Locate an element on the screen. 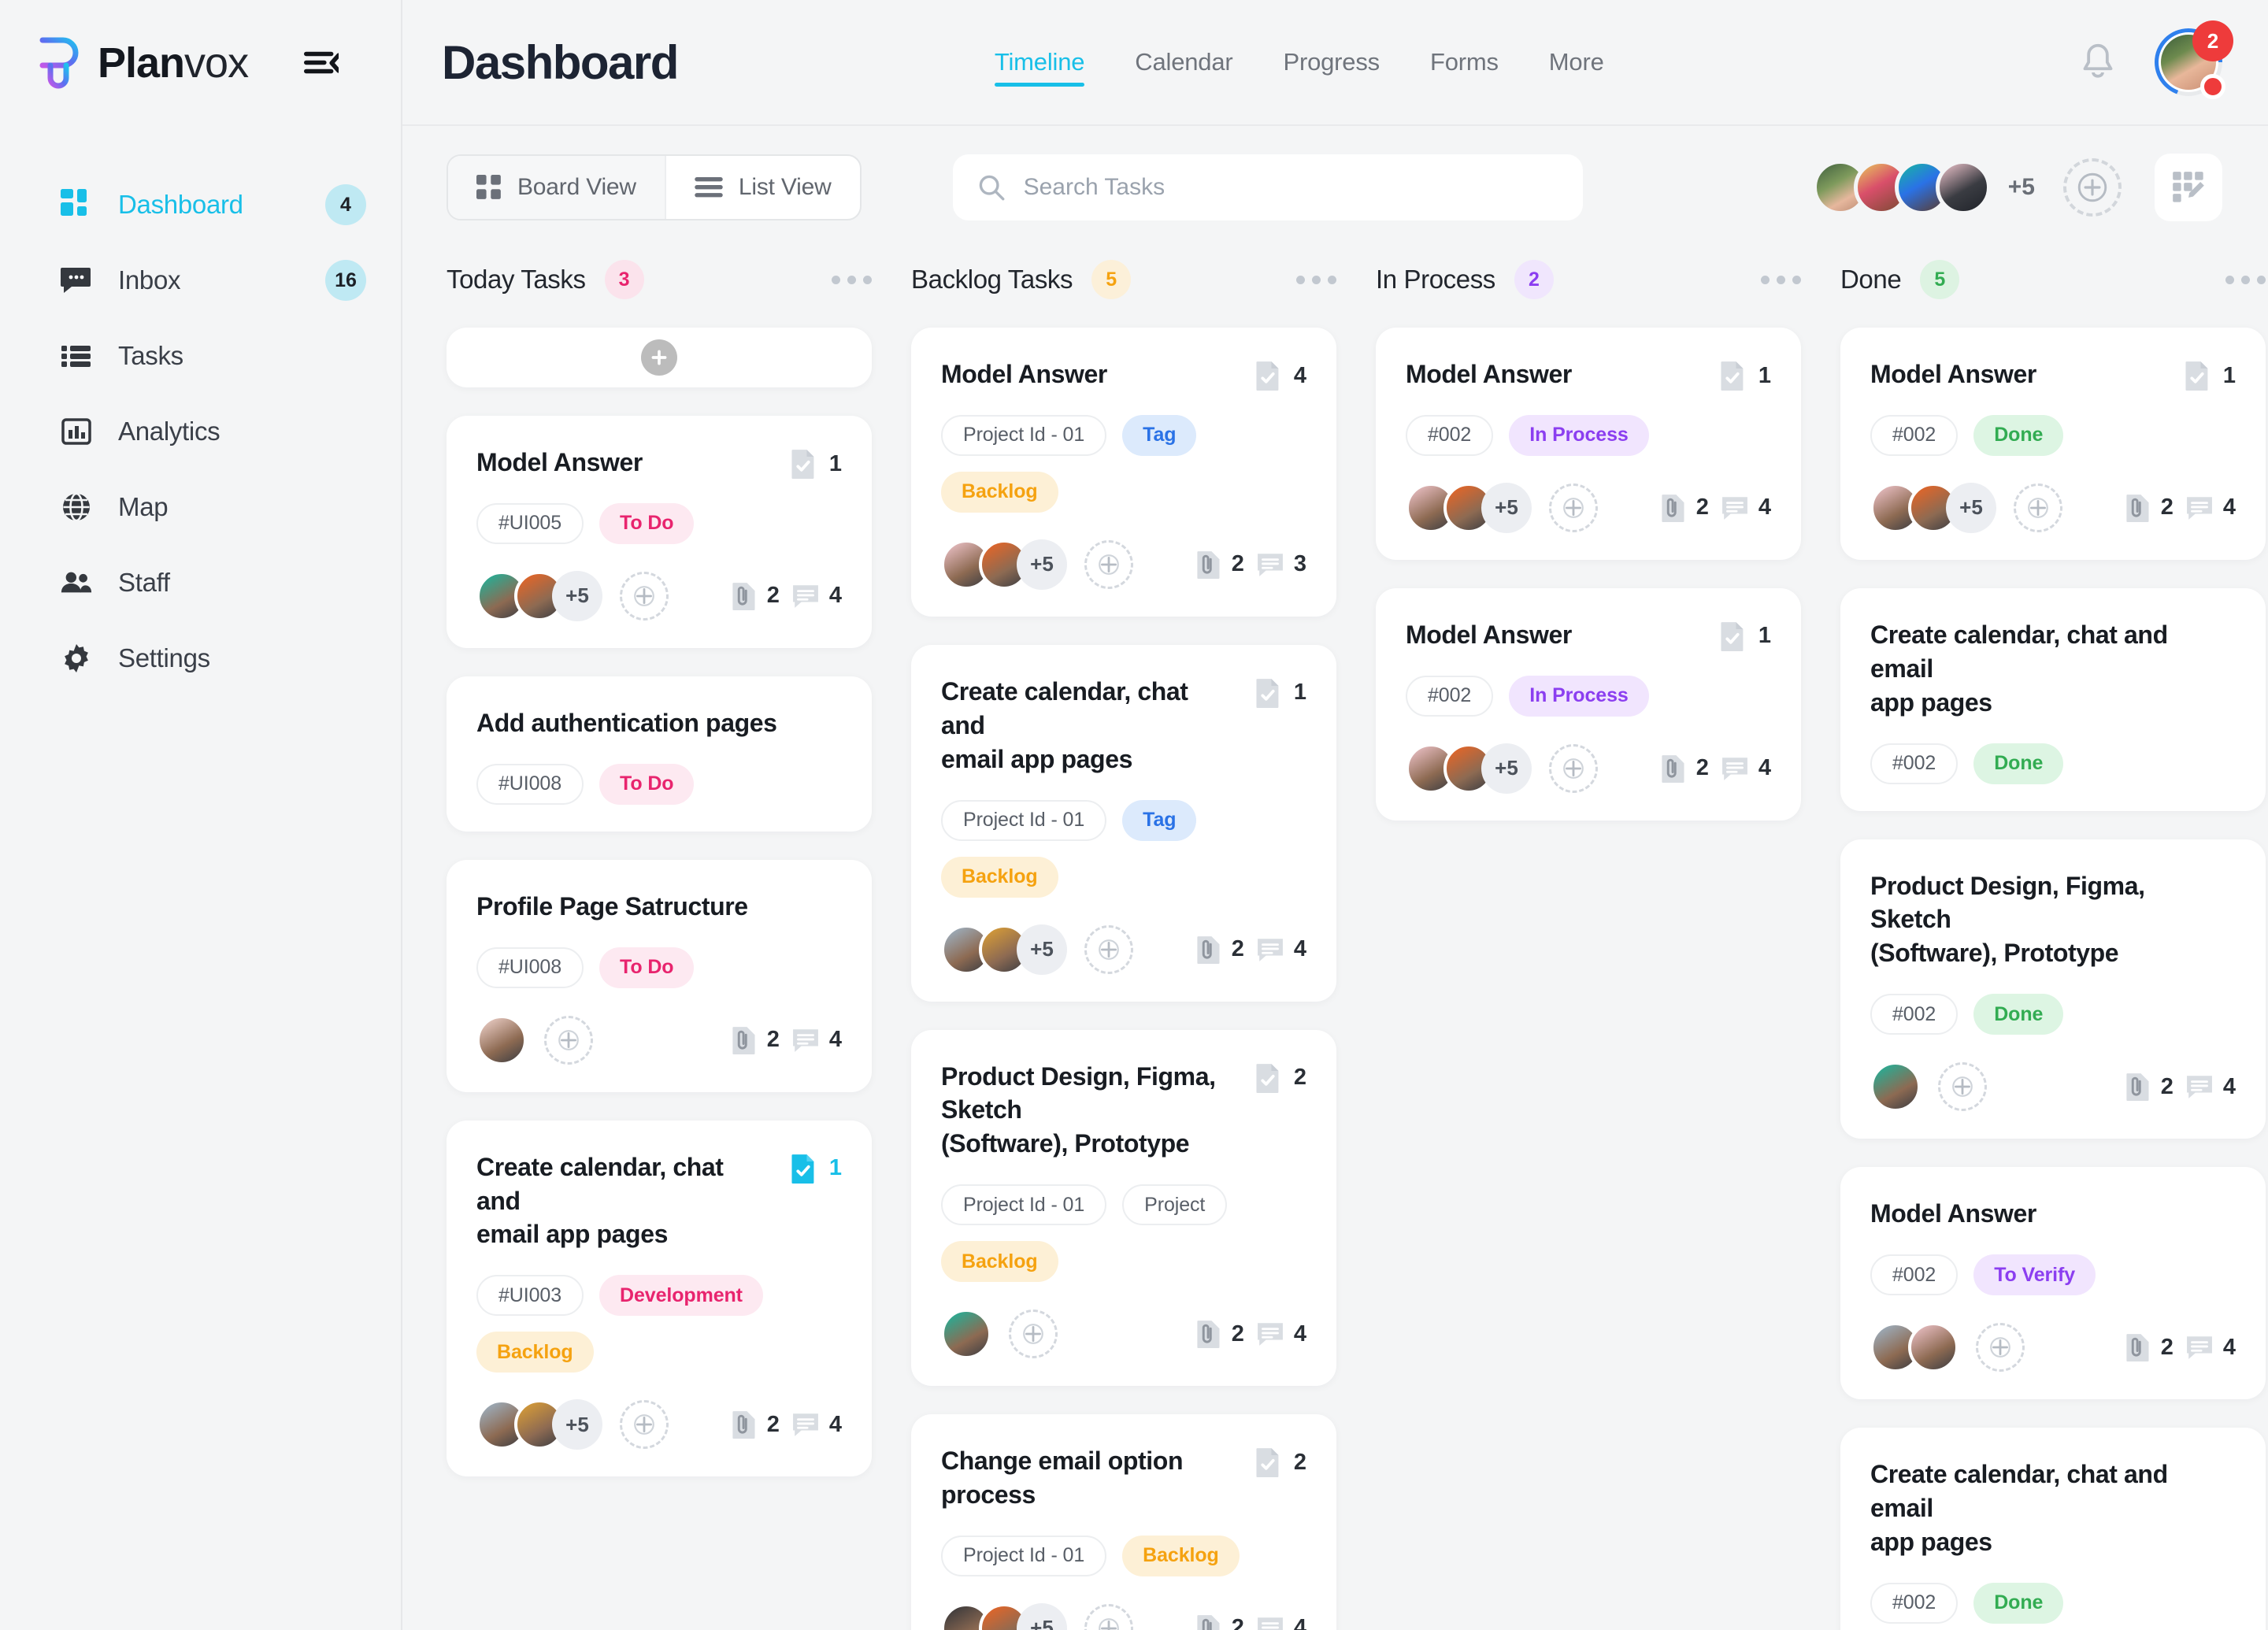  sidebar-item-map: Map is located at coordinates (200, 507).